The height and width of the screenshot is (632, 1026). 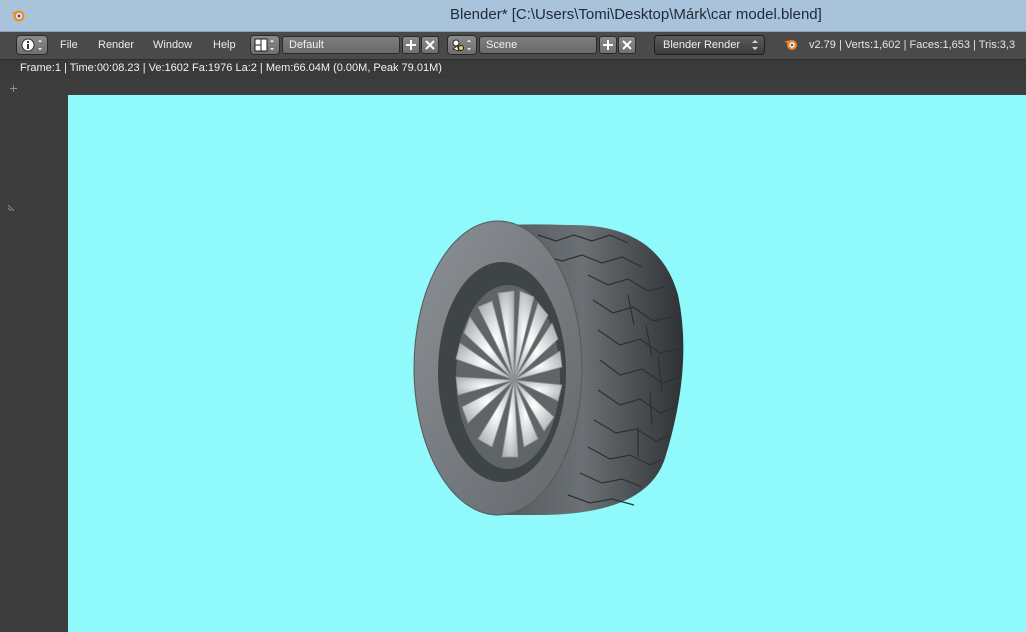 What do you see at coordinates (224, 45) in the screenshot?
I see `menu-help: Help` at bounding box center [224, 45].